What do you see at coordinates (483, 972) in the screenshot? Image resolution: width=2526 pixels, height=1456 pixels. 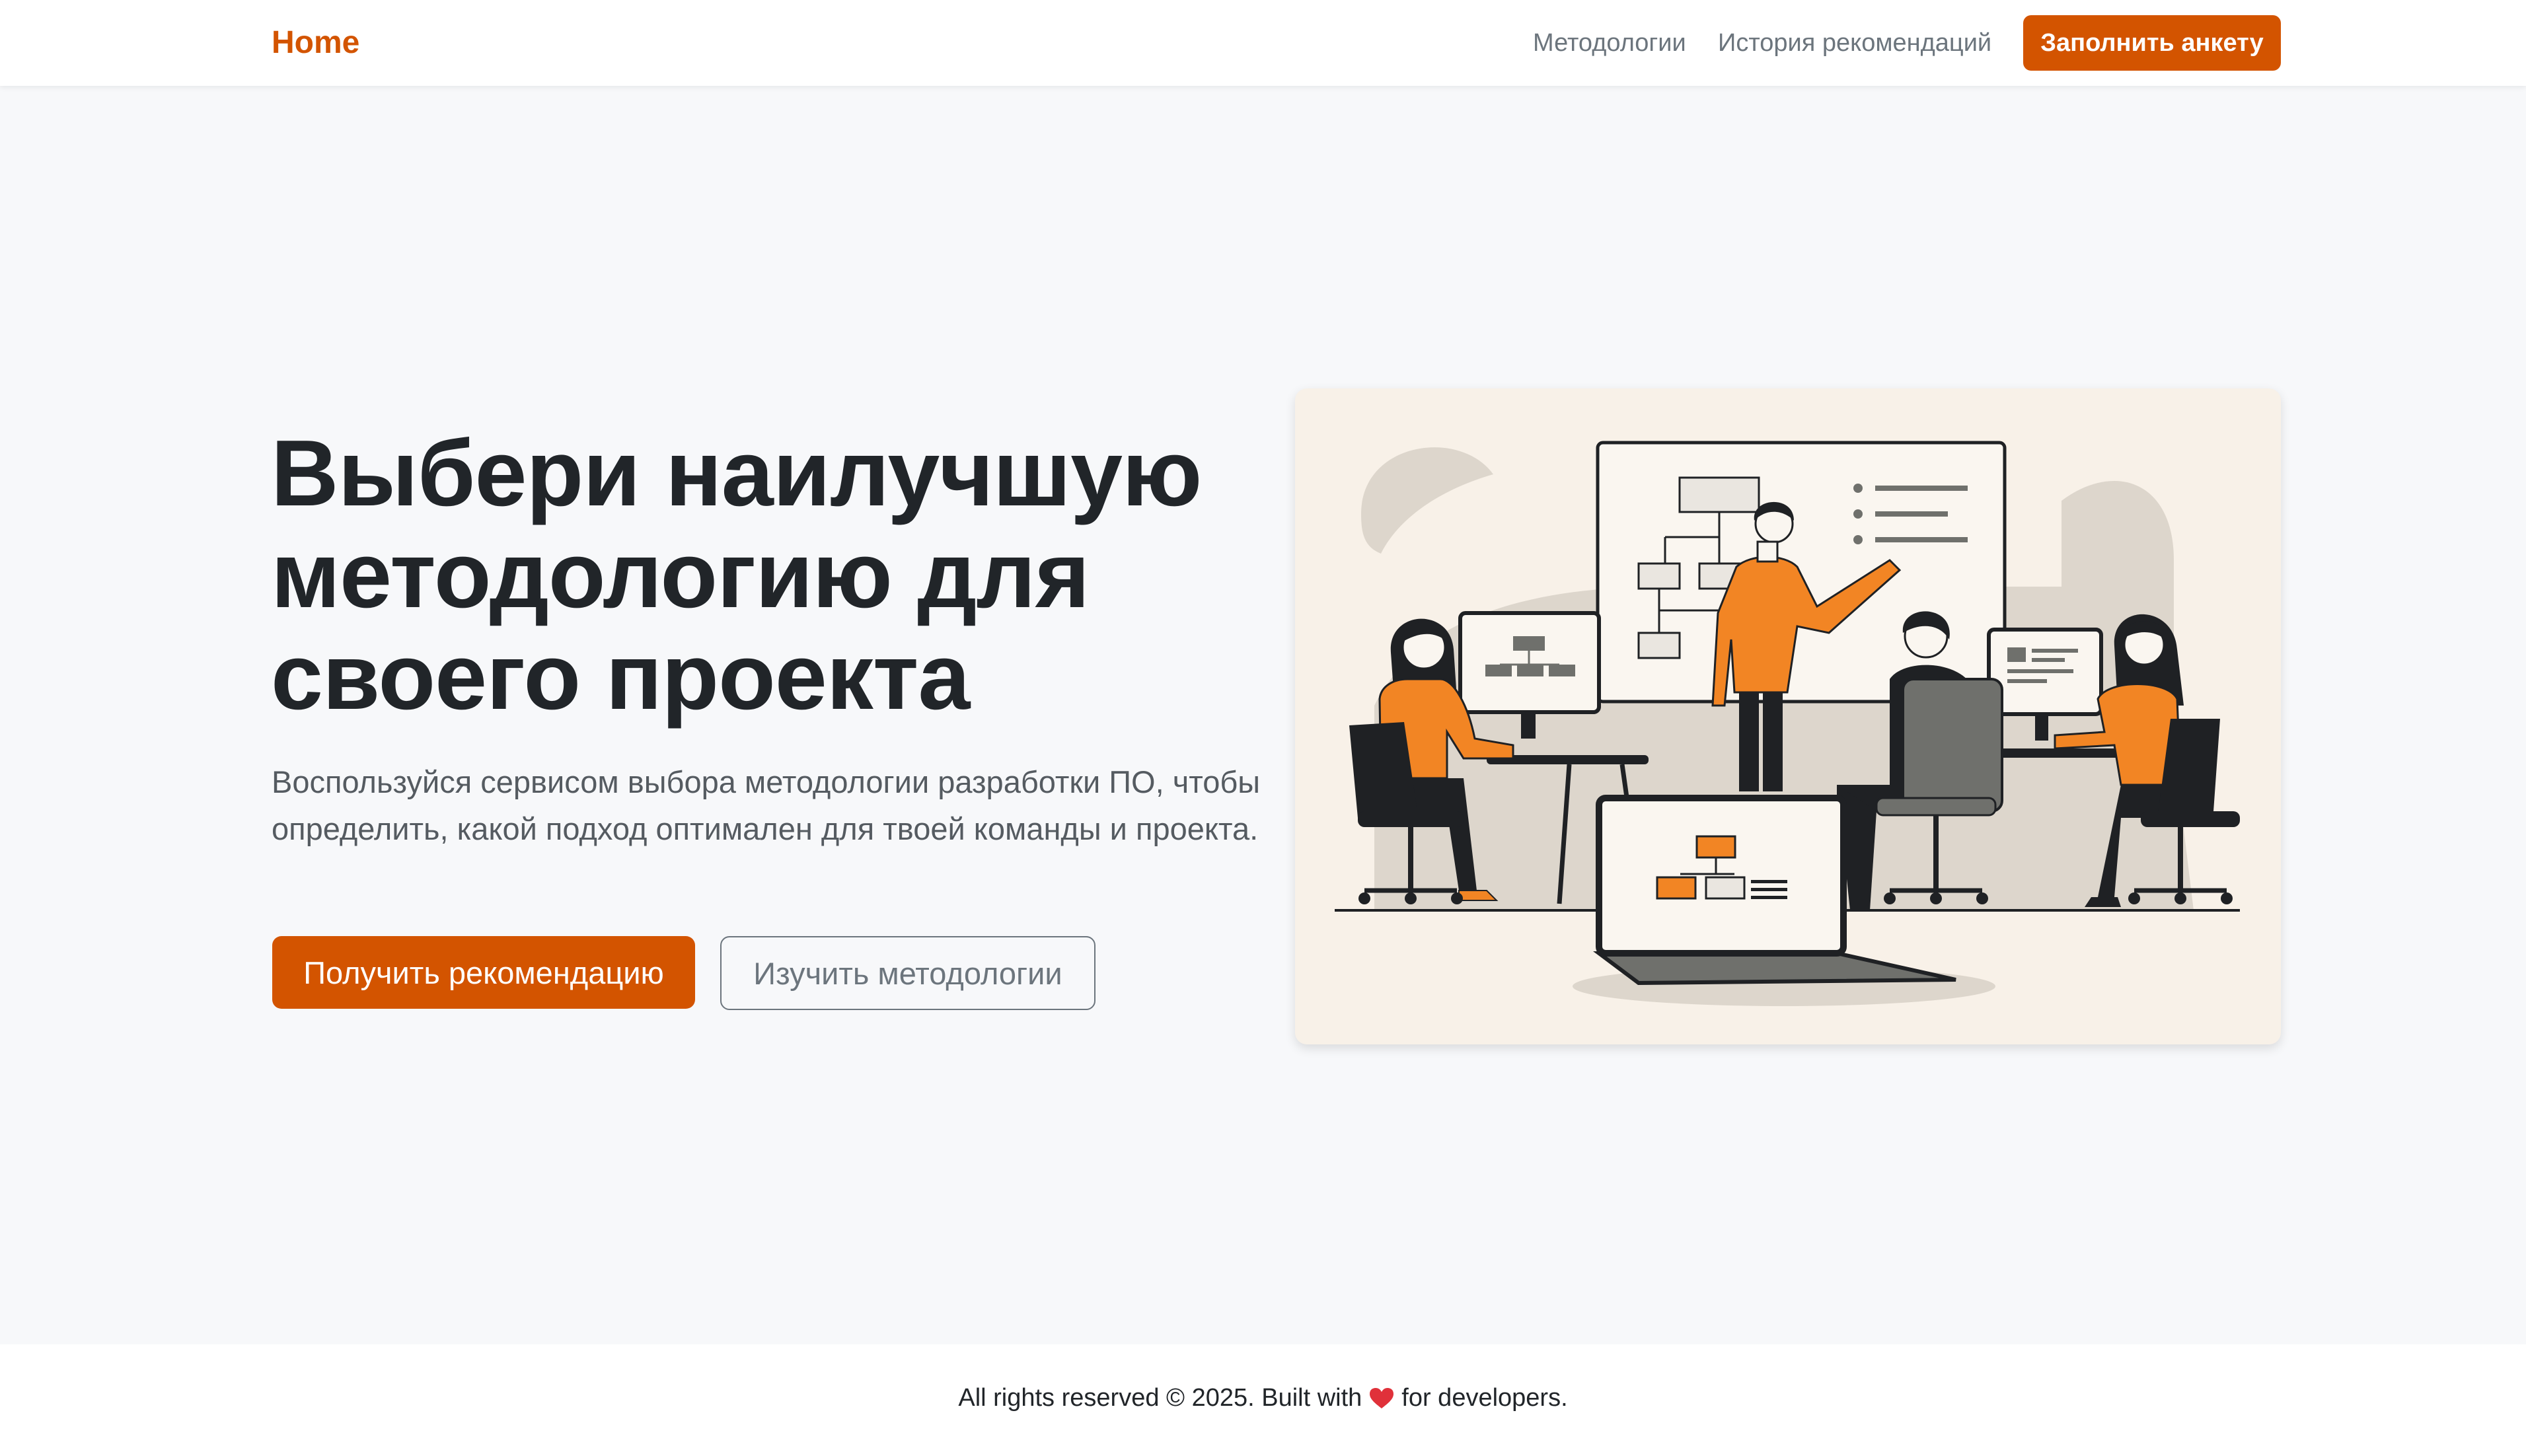 I see `get-recommendation-button: Получить рекомендацию` at bounding box center [483, 972].